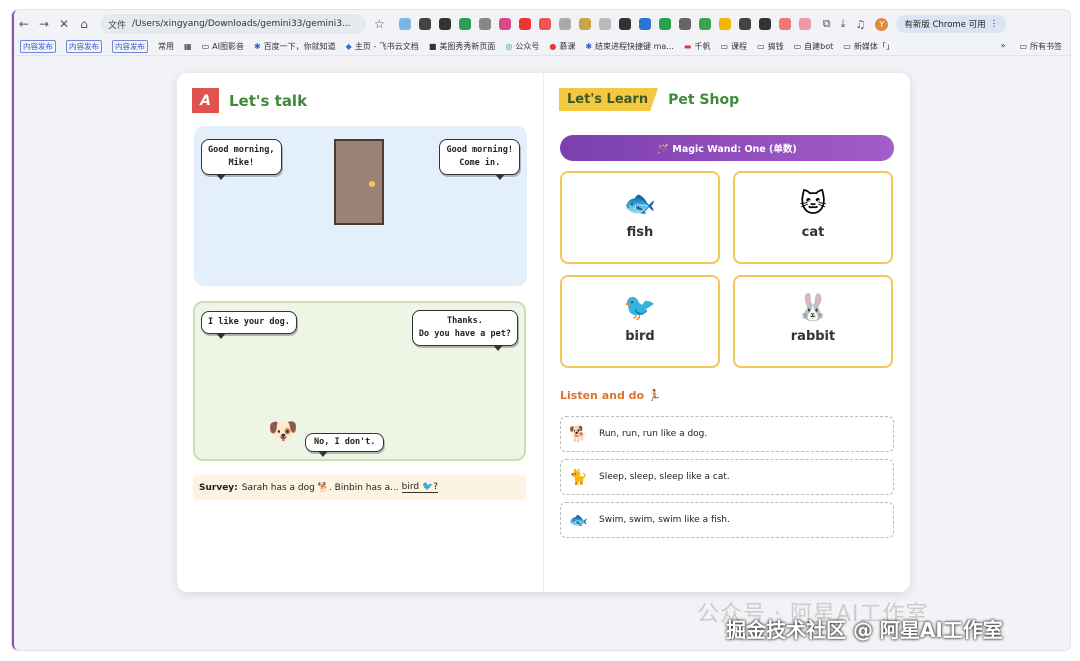  I want to click on folder-icon: ▭, so click(205, 46).